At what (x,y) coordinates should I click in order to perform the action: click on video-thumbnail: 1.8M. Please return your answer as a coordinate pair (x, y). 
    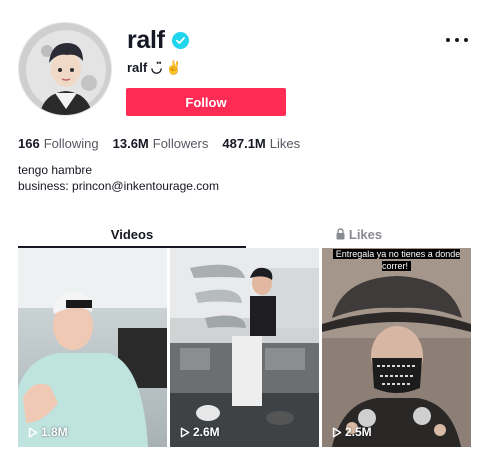
    Looking at the image, I should click on (92, 347).